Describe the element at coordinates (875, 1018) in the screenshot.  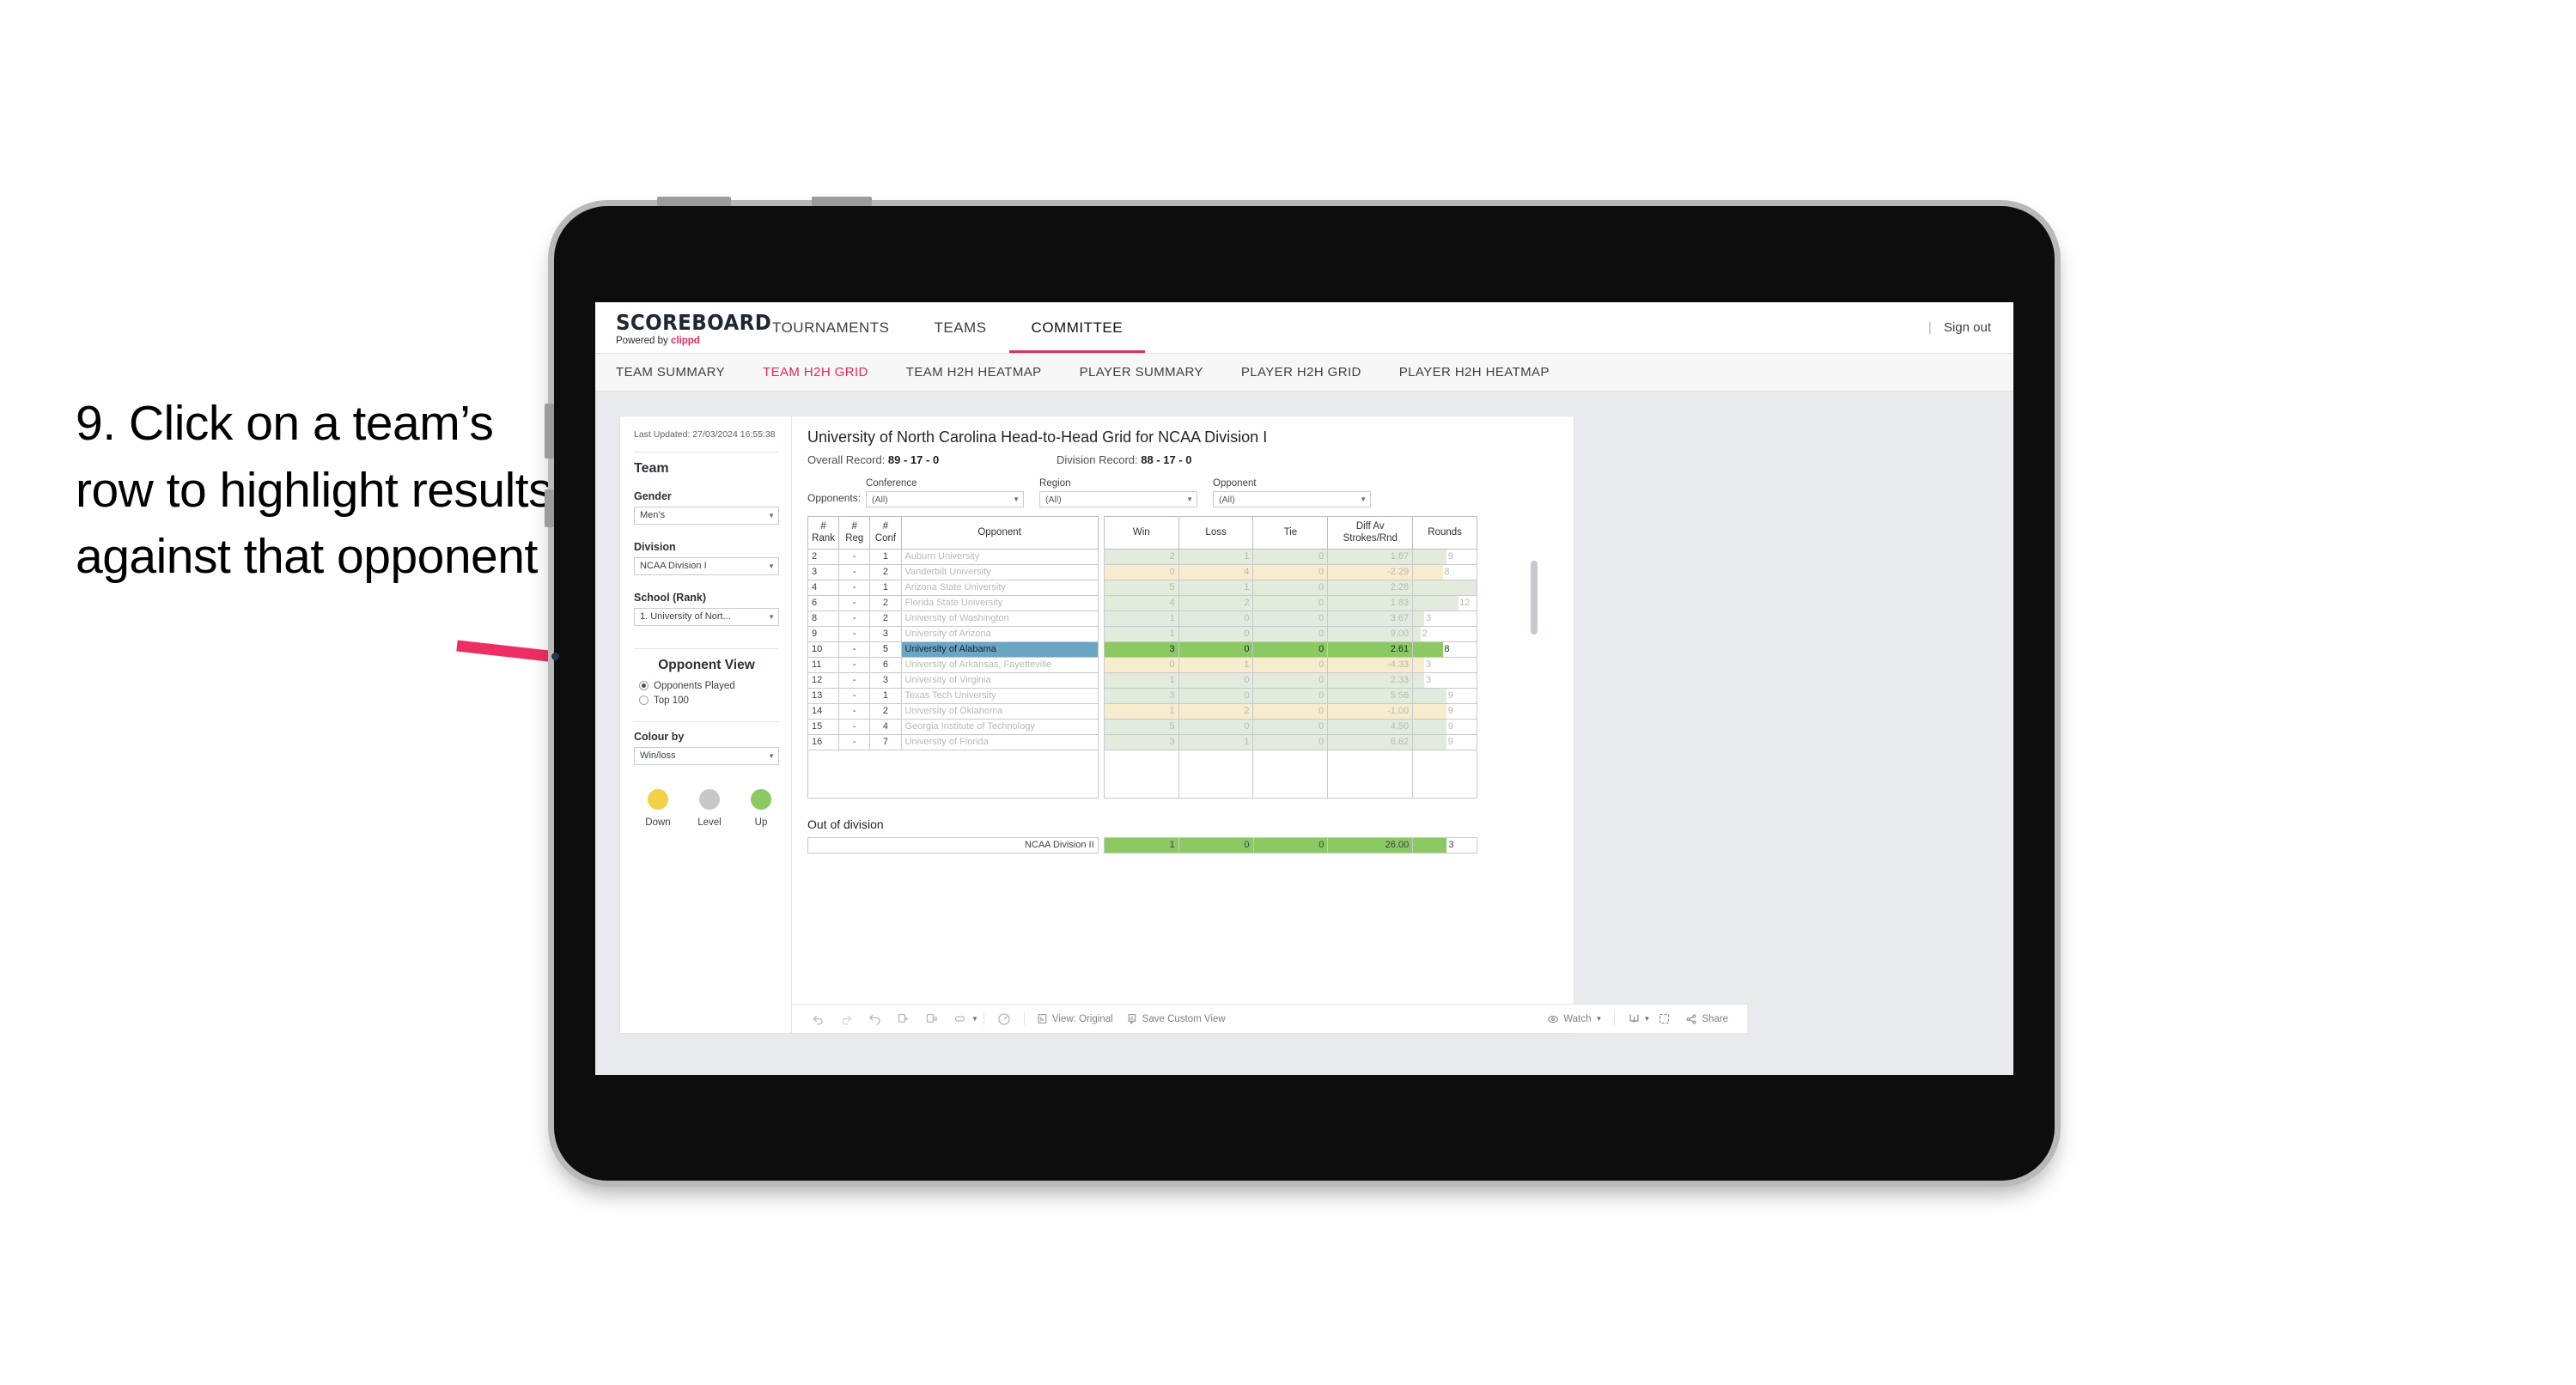
I see `revert-icon` at that location.